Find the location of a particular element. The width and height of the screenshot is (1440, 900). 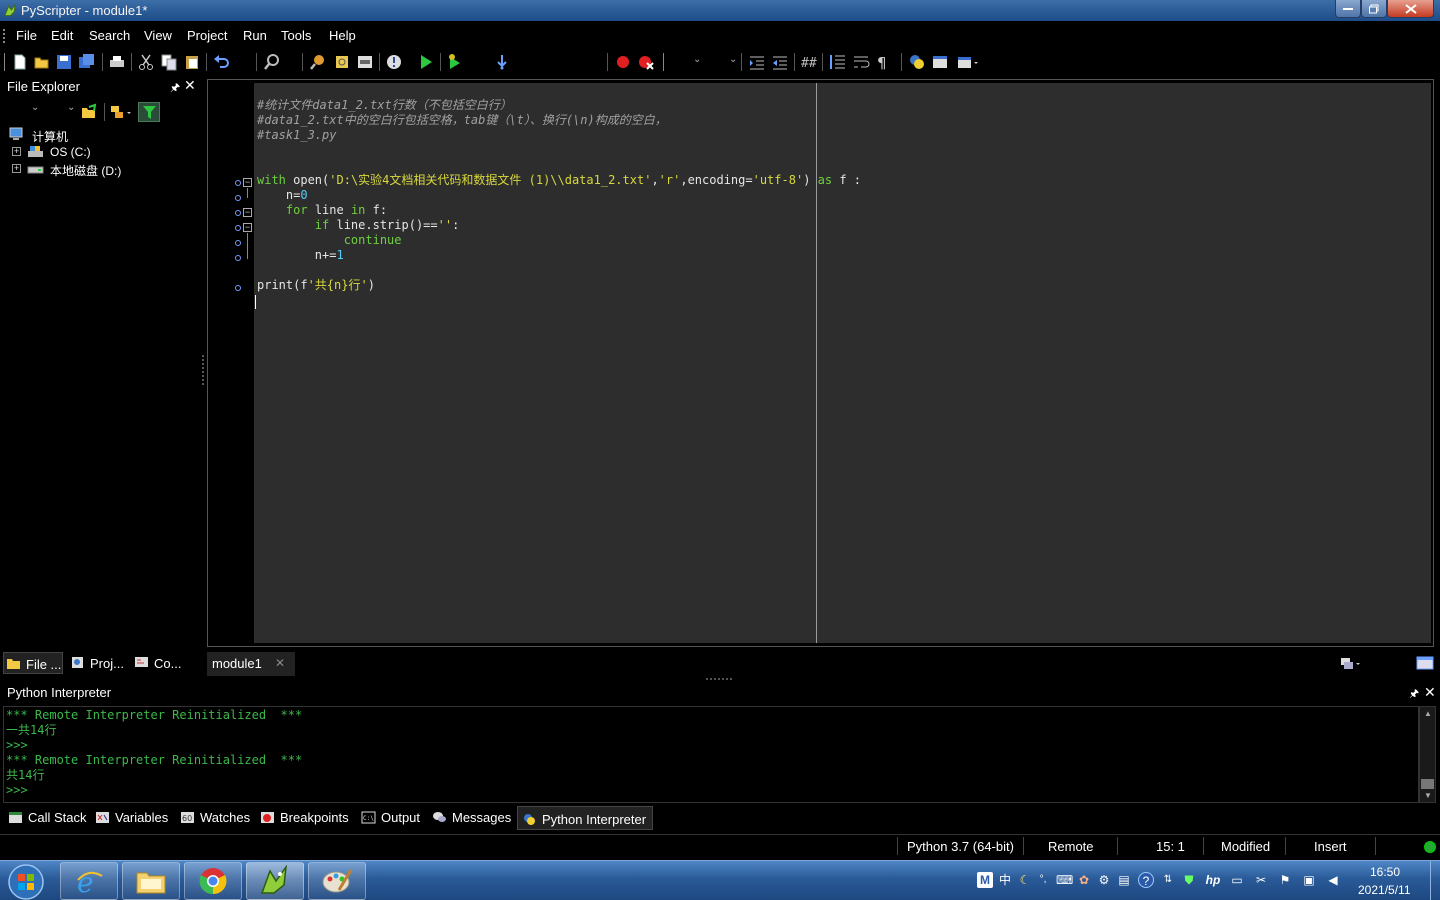

taskbar-pyscripter is located at coordinates (275, 881).